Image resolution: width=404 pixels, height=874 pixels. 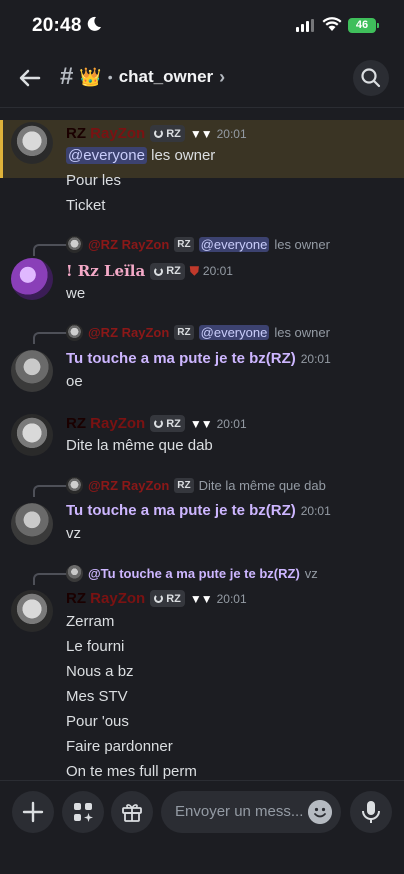 What do you see at coordinates (139, 445) in the screenshot?
I see `message-text: Dite la même que dab` at bounding box center [139, 445].